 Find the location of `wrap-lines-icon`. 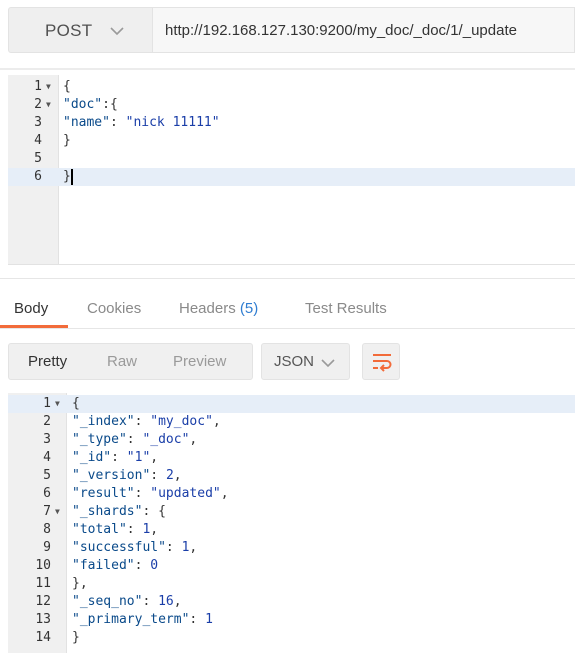

wrap-lines-icon is located at coordinates (382, 363).